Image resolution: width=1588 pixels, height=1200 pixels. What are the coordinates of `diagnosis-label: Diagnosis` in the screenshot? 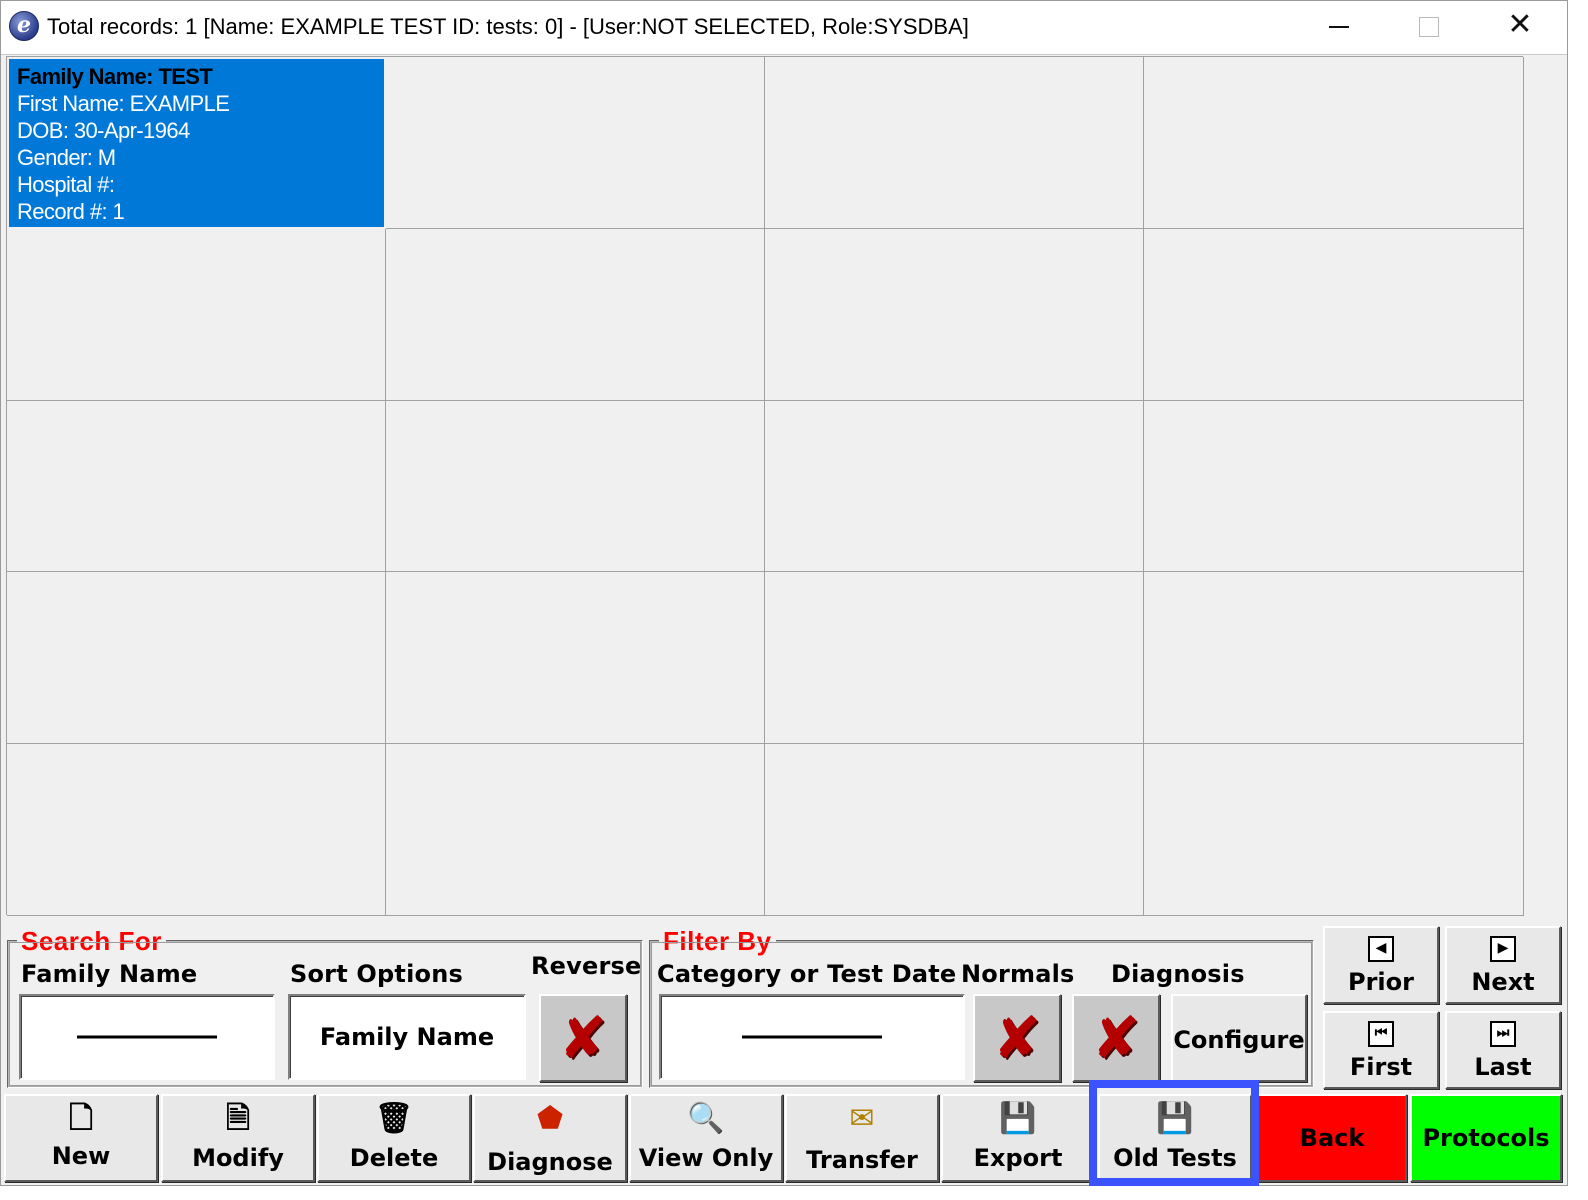 It's located at (1178, 974).